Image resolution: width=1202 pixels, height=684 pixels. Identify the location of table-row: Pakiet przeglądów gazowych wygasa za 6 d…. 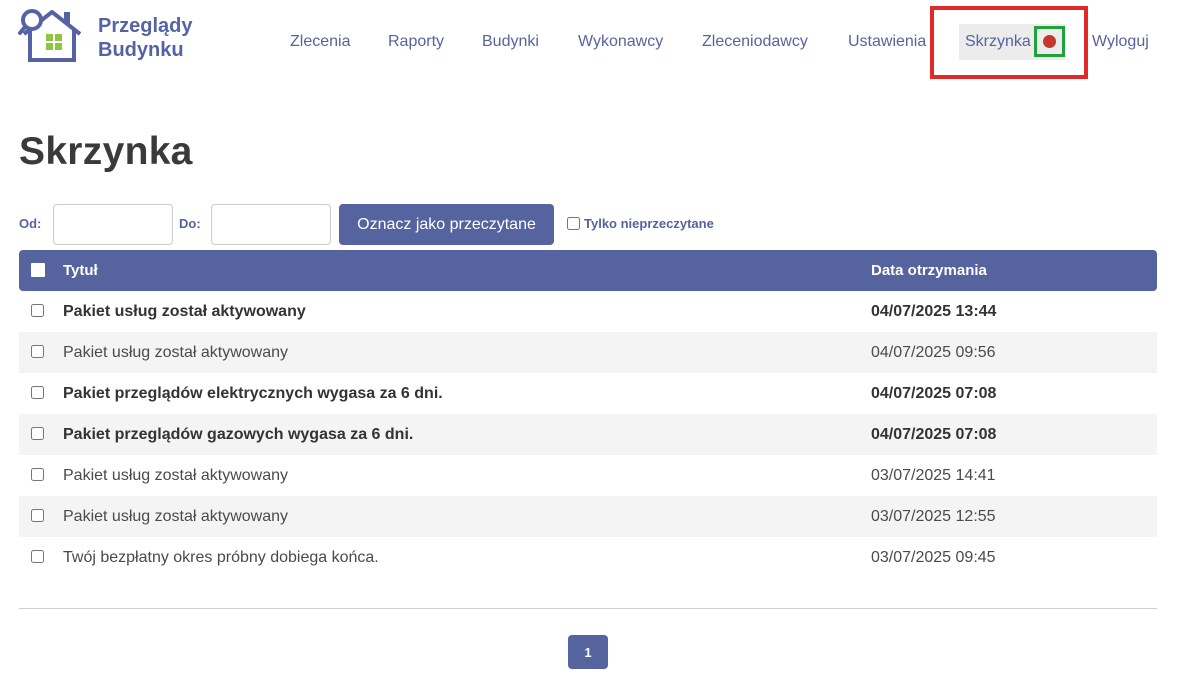
(588, 434).